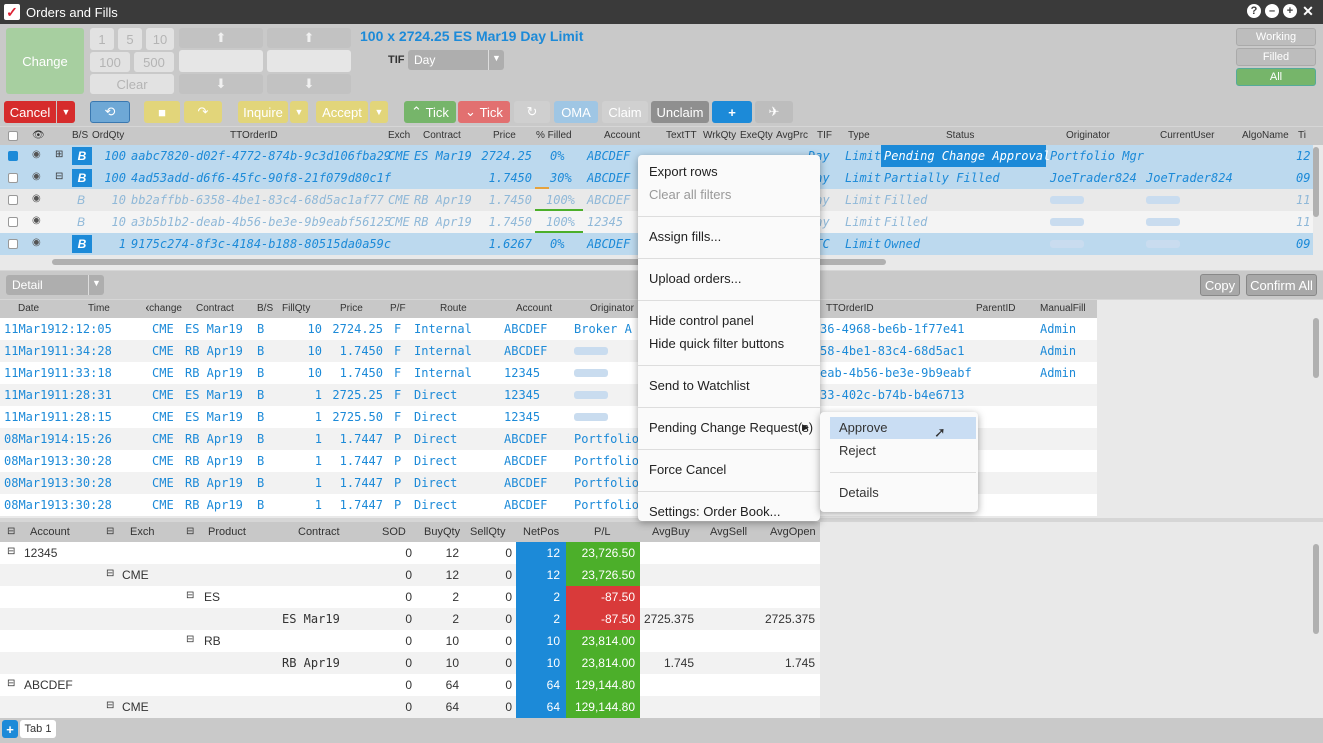  What do you see at coordinates (38, 729) in the screenshot?
I see `tab-1: Tab 1` at bounding box center [38, 729].